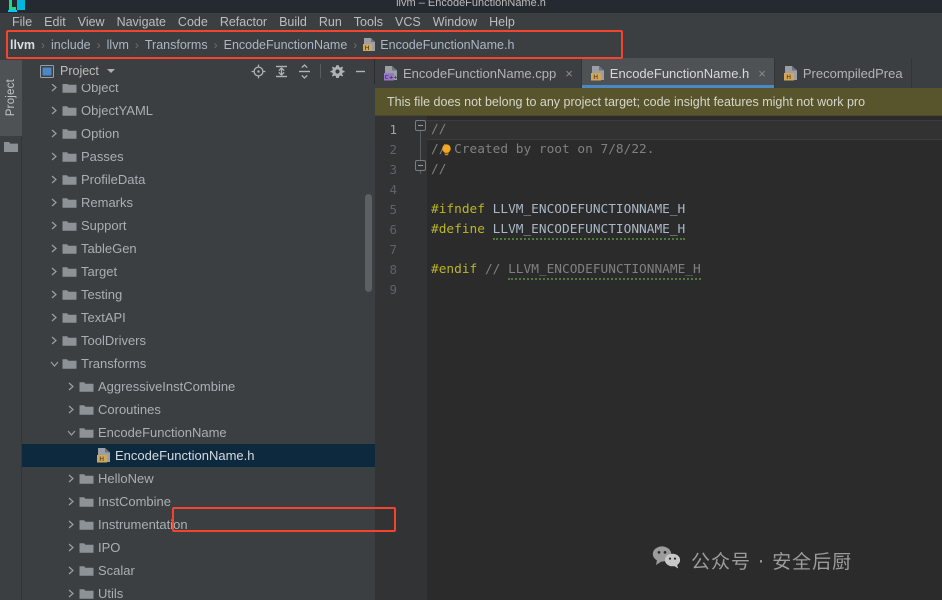  What do you see at coordinates (198, 591) in the screenshot?
I see `tree-row: Utils` at bounding box center [198, 591].